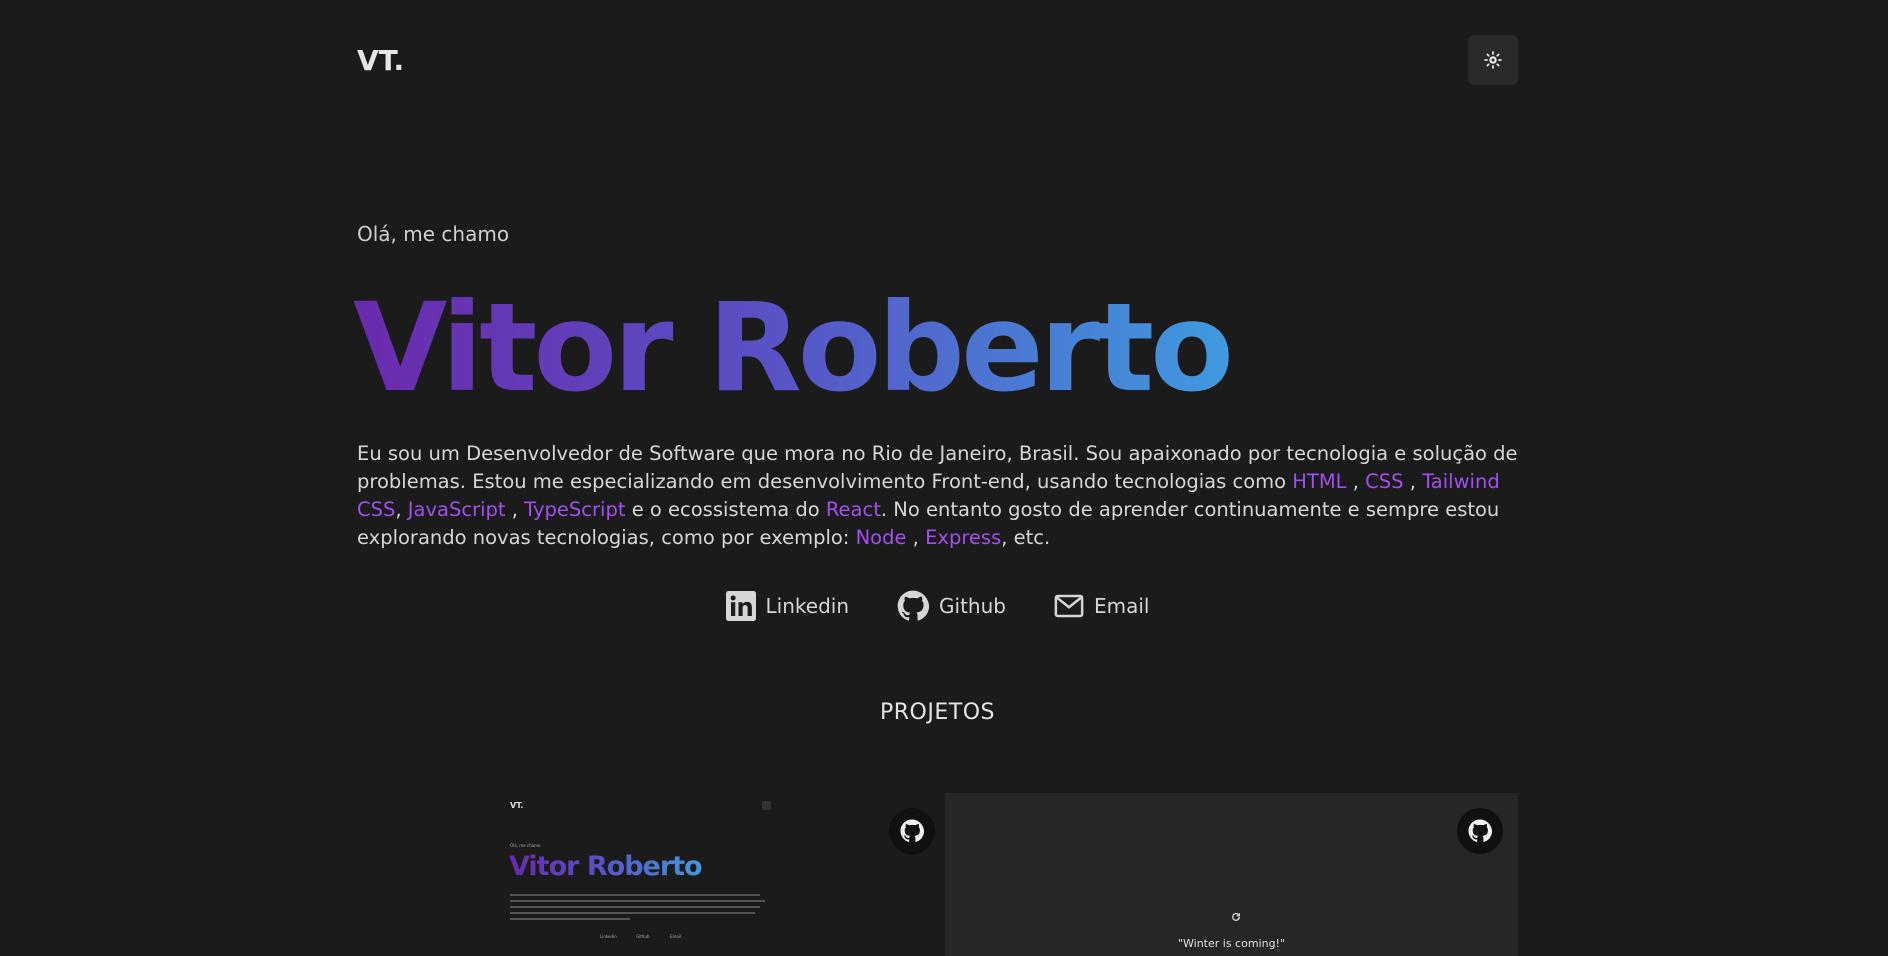 Image resolution: width=1888 pixels, height=956 pixels. I want to click on site-logo: VT., so click(380, 60).